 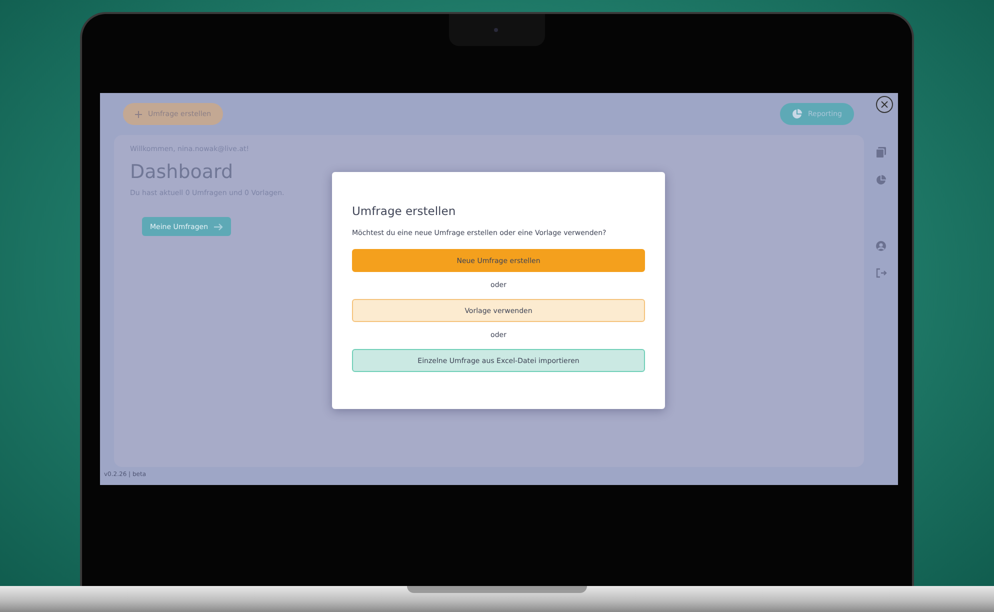 I want to click on close-button, so click(x=884, y=104).